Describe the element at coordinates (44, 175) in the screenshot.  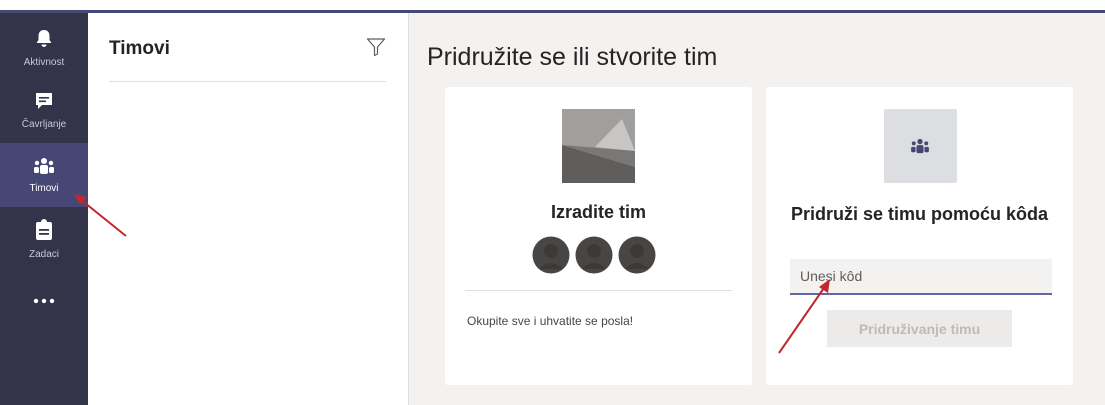
I see `rail-item-teams: Timovi` at that location.